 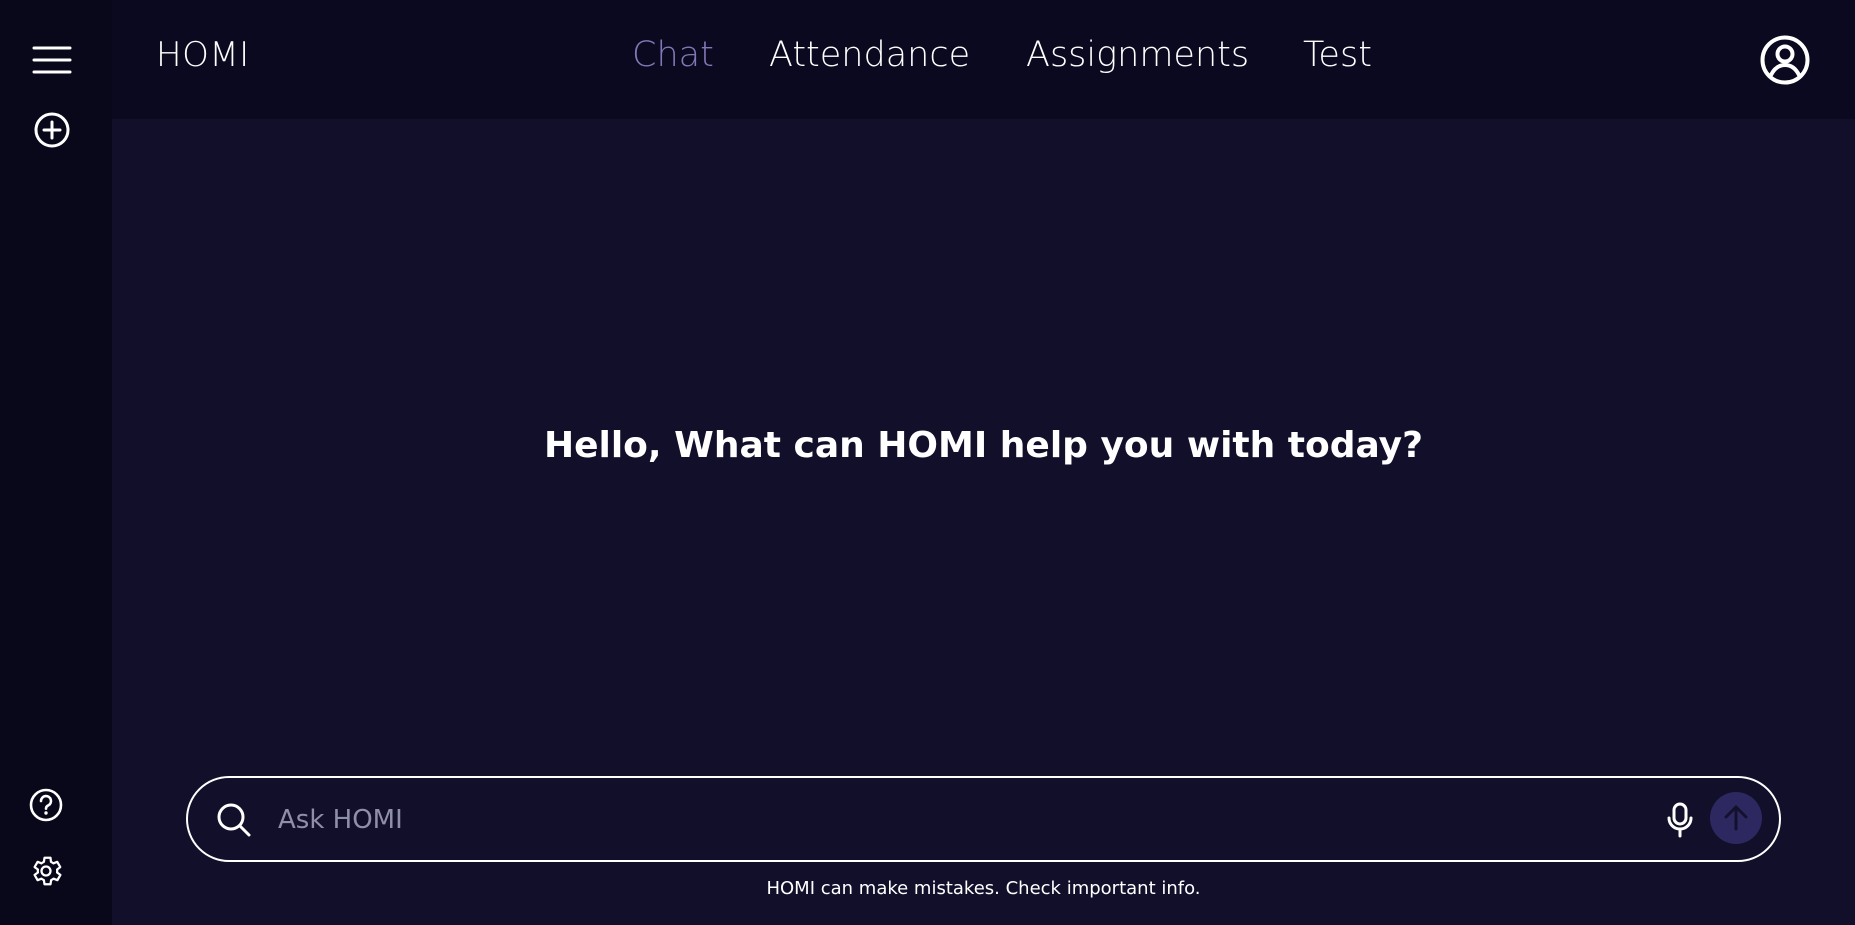 I want to click on search-icon, so click(x=234, y=820).